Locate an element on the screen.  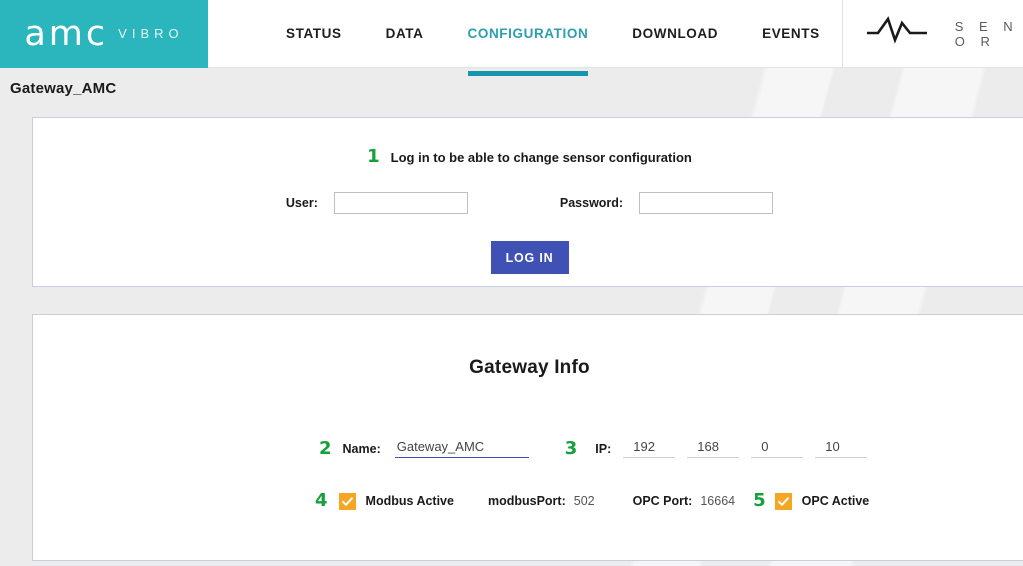
modbus-port-value: 502 is located at coordinates (584, 501).